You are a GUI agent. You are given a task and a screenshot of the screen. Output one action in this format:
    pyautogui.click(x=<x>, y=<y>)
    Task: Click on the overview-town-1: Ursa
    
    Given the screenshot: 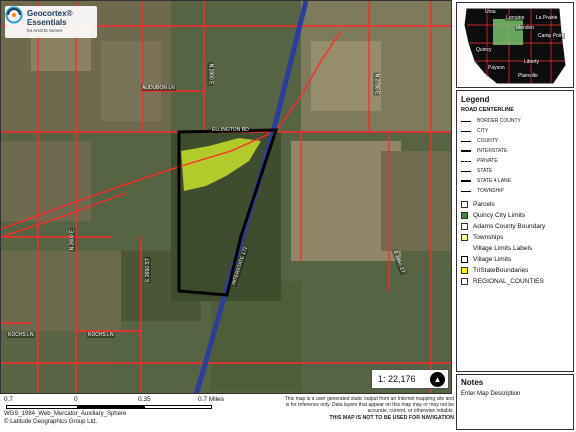 What is the action you would take?
    pyautogui.click(x=490, y=12)
    